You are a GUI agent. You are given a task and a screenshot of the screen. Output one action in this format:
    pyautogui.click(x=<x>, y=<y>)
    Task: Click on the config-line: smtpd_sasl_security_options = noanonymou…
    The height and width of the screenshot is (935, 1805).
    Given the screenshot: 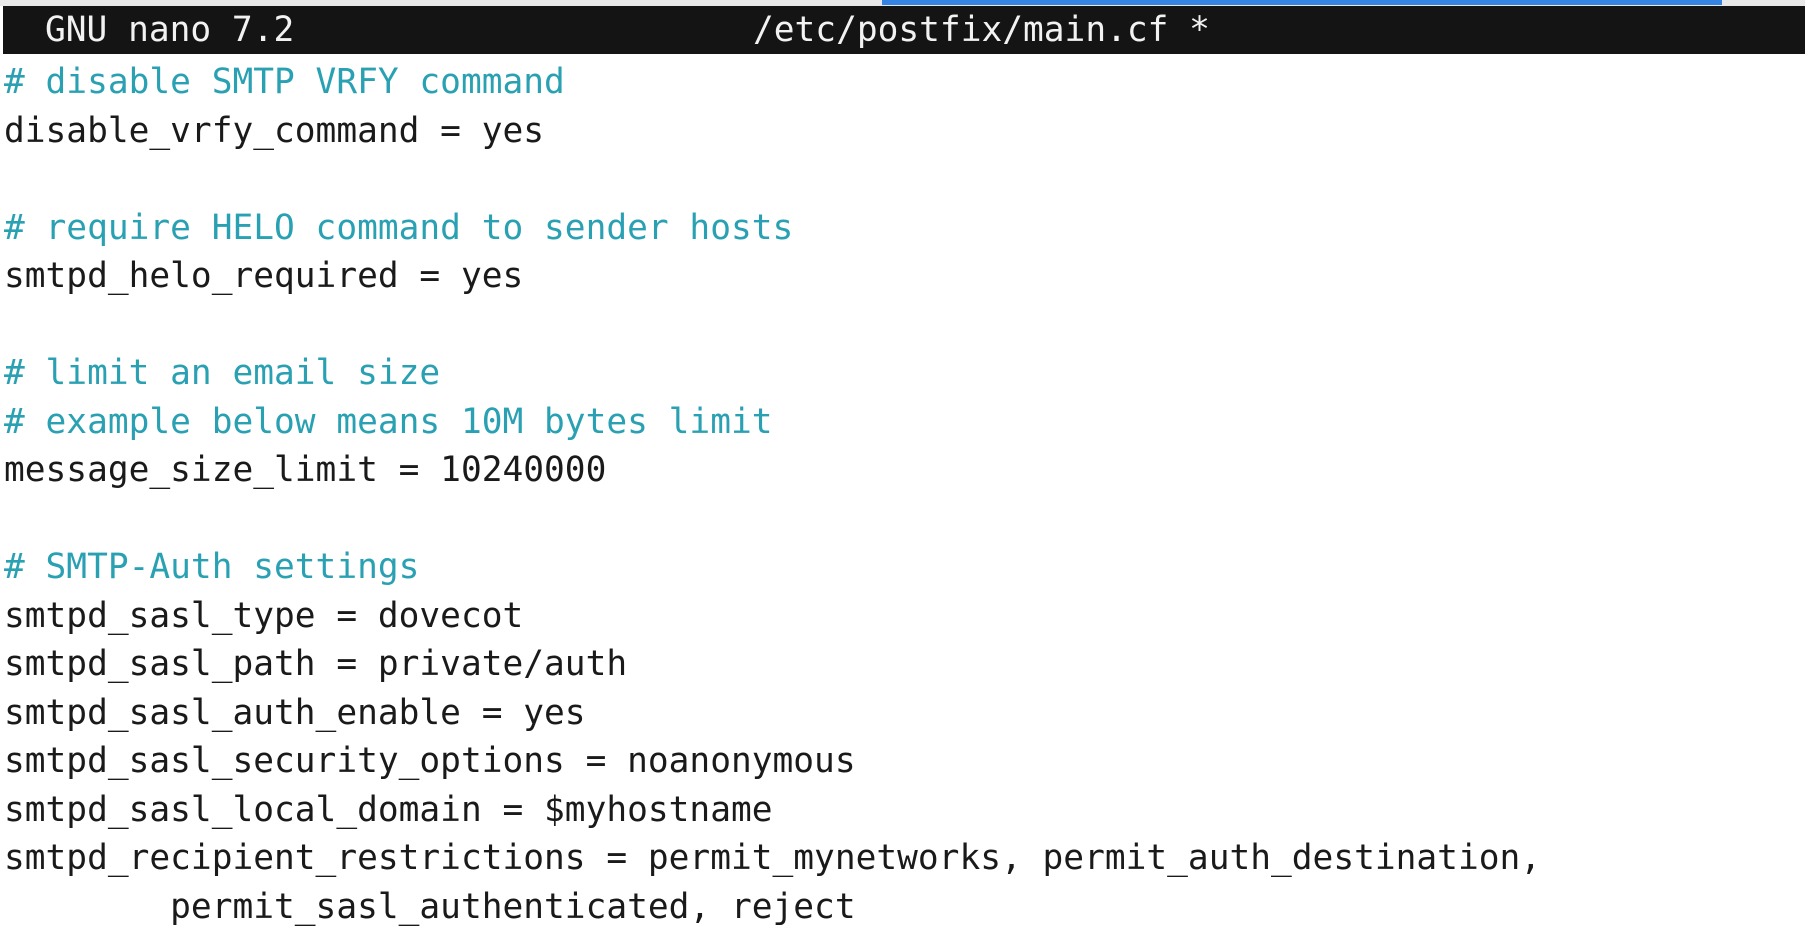 What is the action you would take?
    pyautogui.click(x=904, y=761)
    